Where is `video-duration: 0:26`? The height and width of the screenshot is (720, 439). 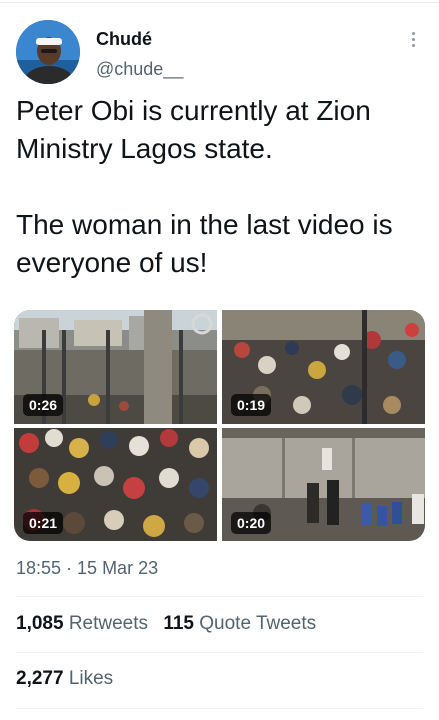
video-duration: 0:26 is located at coordinates (43, 405).